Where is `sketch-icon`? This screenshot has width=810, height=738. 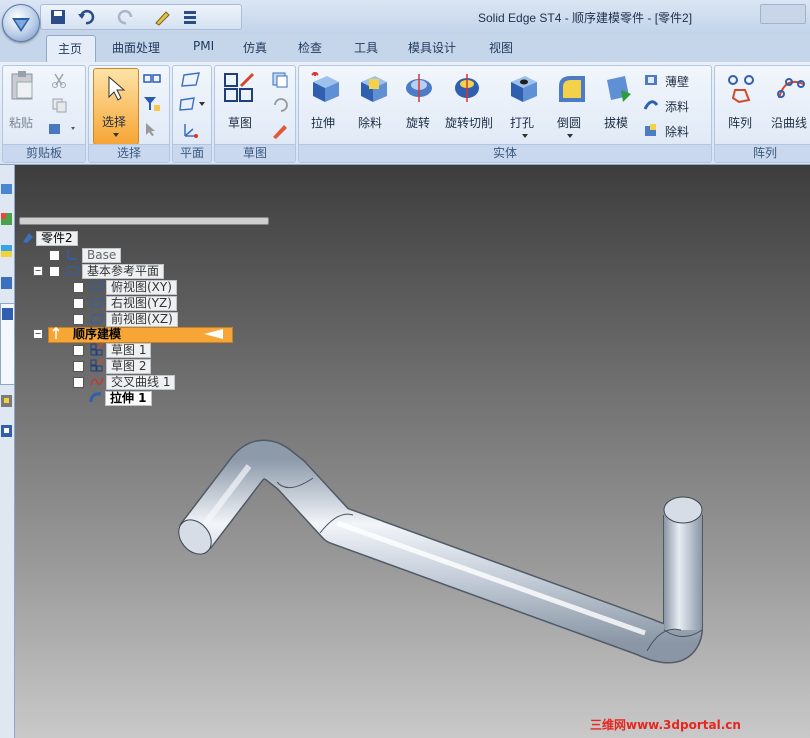 sketch-icon is located at coordinates (240, 87).